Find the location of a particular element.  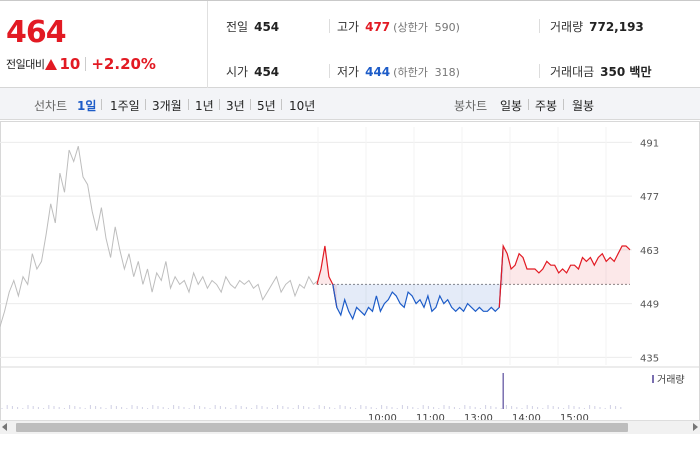

area-below-baseline is located at coordinates (418, 282).